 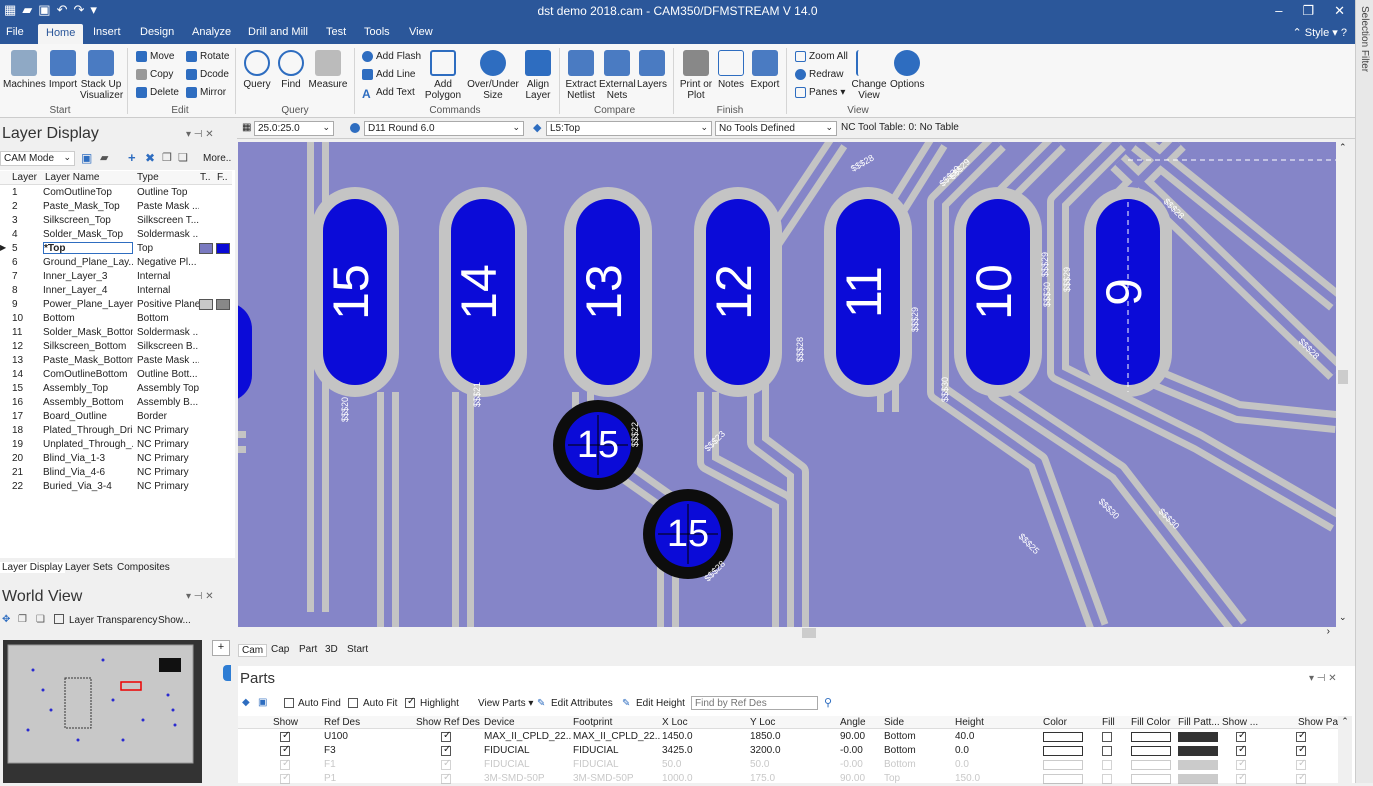 What do you see at coordinates (116, 193) in the screenshot?
I see `layer-row: 1 ComOutlineTop Outline Top` at bounding box center [116, 193].